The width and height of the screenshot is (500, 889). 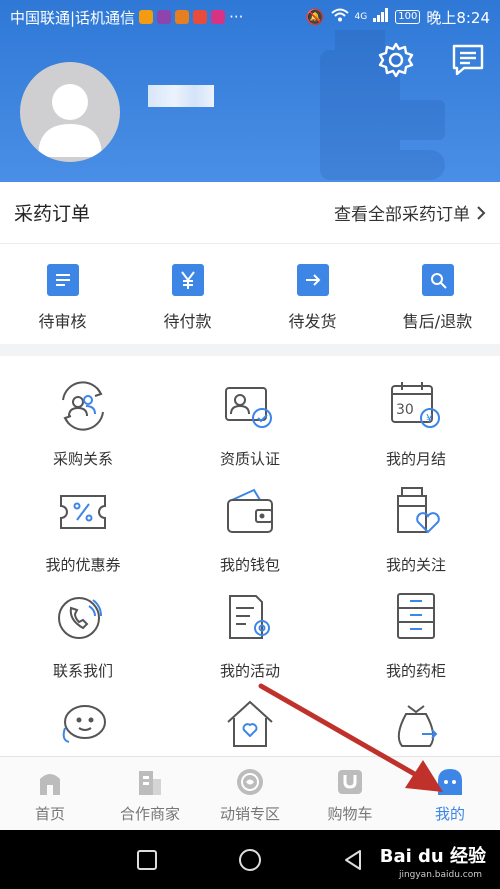 I want to click on order-label: 售后/退款, so click(x=437, y=321).